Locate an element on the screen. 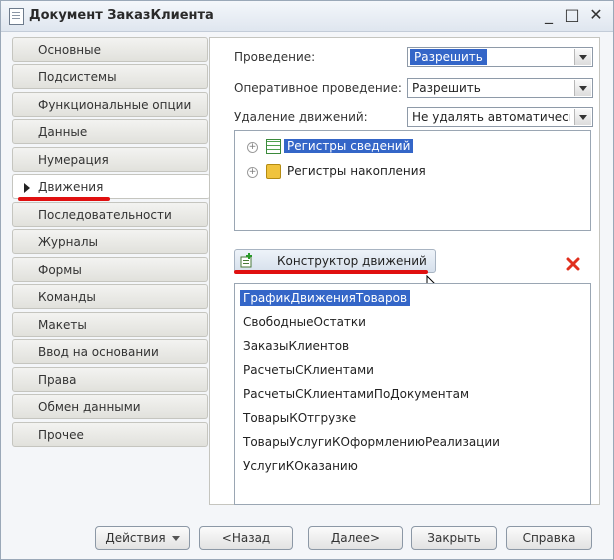 The height and width of the screenshot is (560, 614). list-item: ГрафикДвиженияТоваров is located at coordinates (325, 298).